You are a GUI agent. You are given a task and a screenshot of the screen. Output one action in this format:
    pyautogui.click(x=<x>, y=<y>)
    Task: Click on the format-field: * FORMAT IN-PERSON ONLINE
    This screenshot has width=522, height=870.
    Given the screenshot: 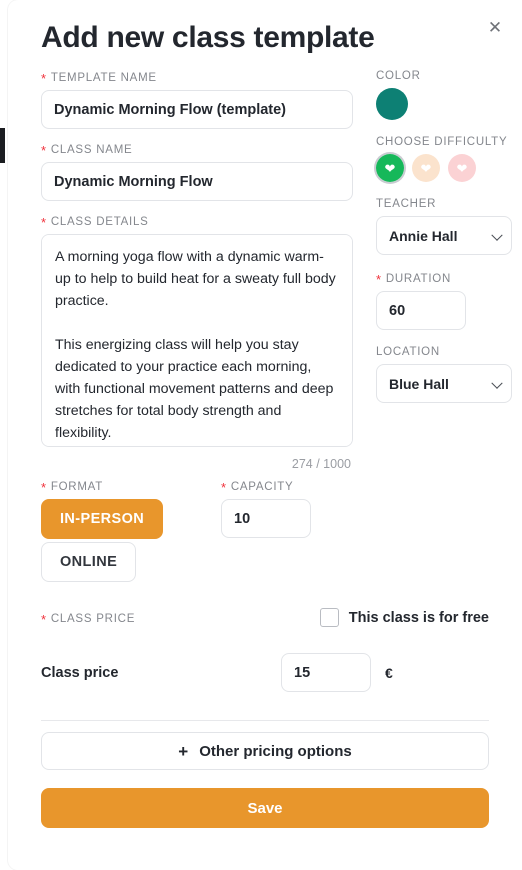 What is the action you would take?
    pyautogui.click(x=131, y=530)
    